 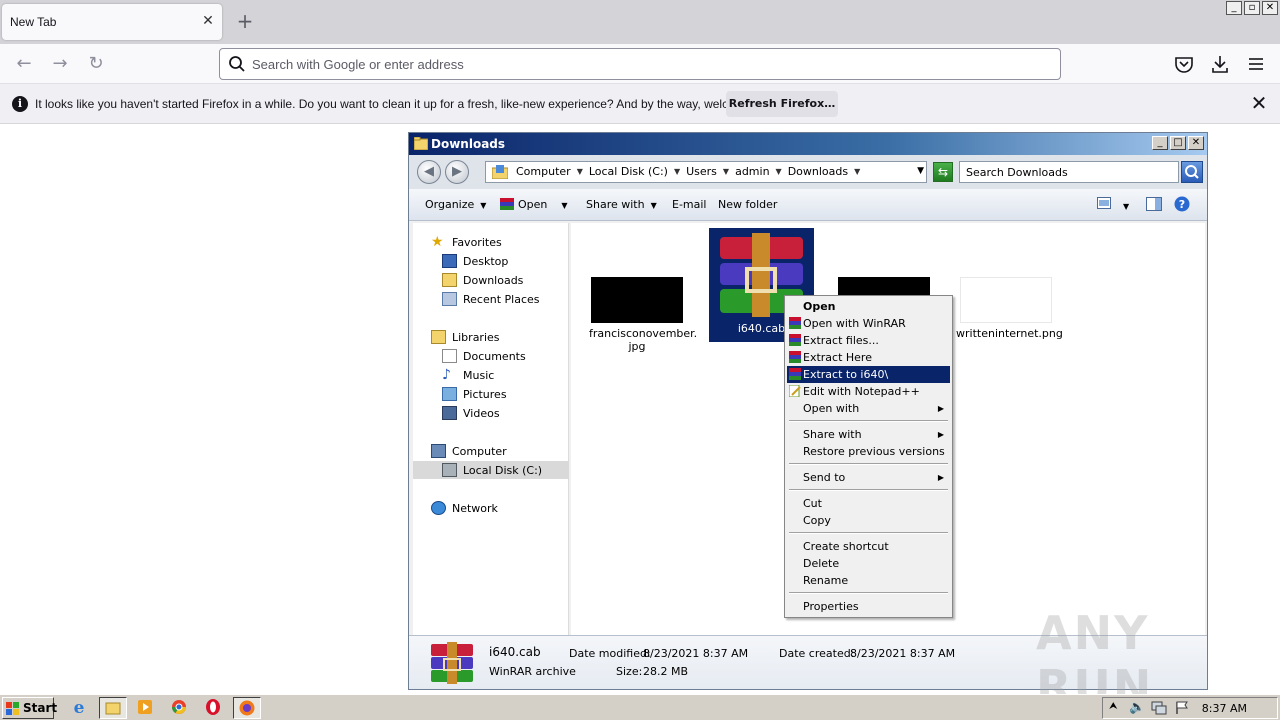 I want to click on breadcrumb-users: Users, so click(x=701, y=171).